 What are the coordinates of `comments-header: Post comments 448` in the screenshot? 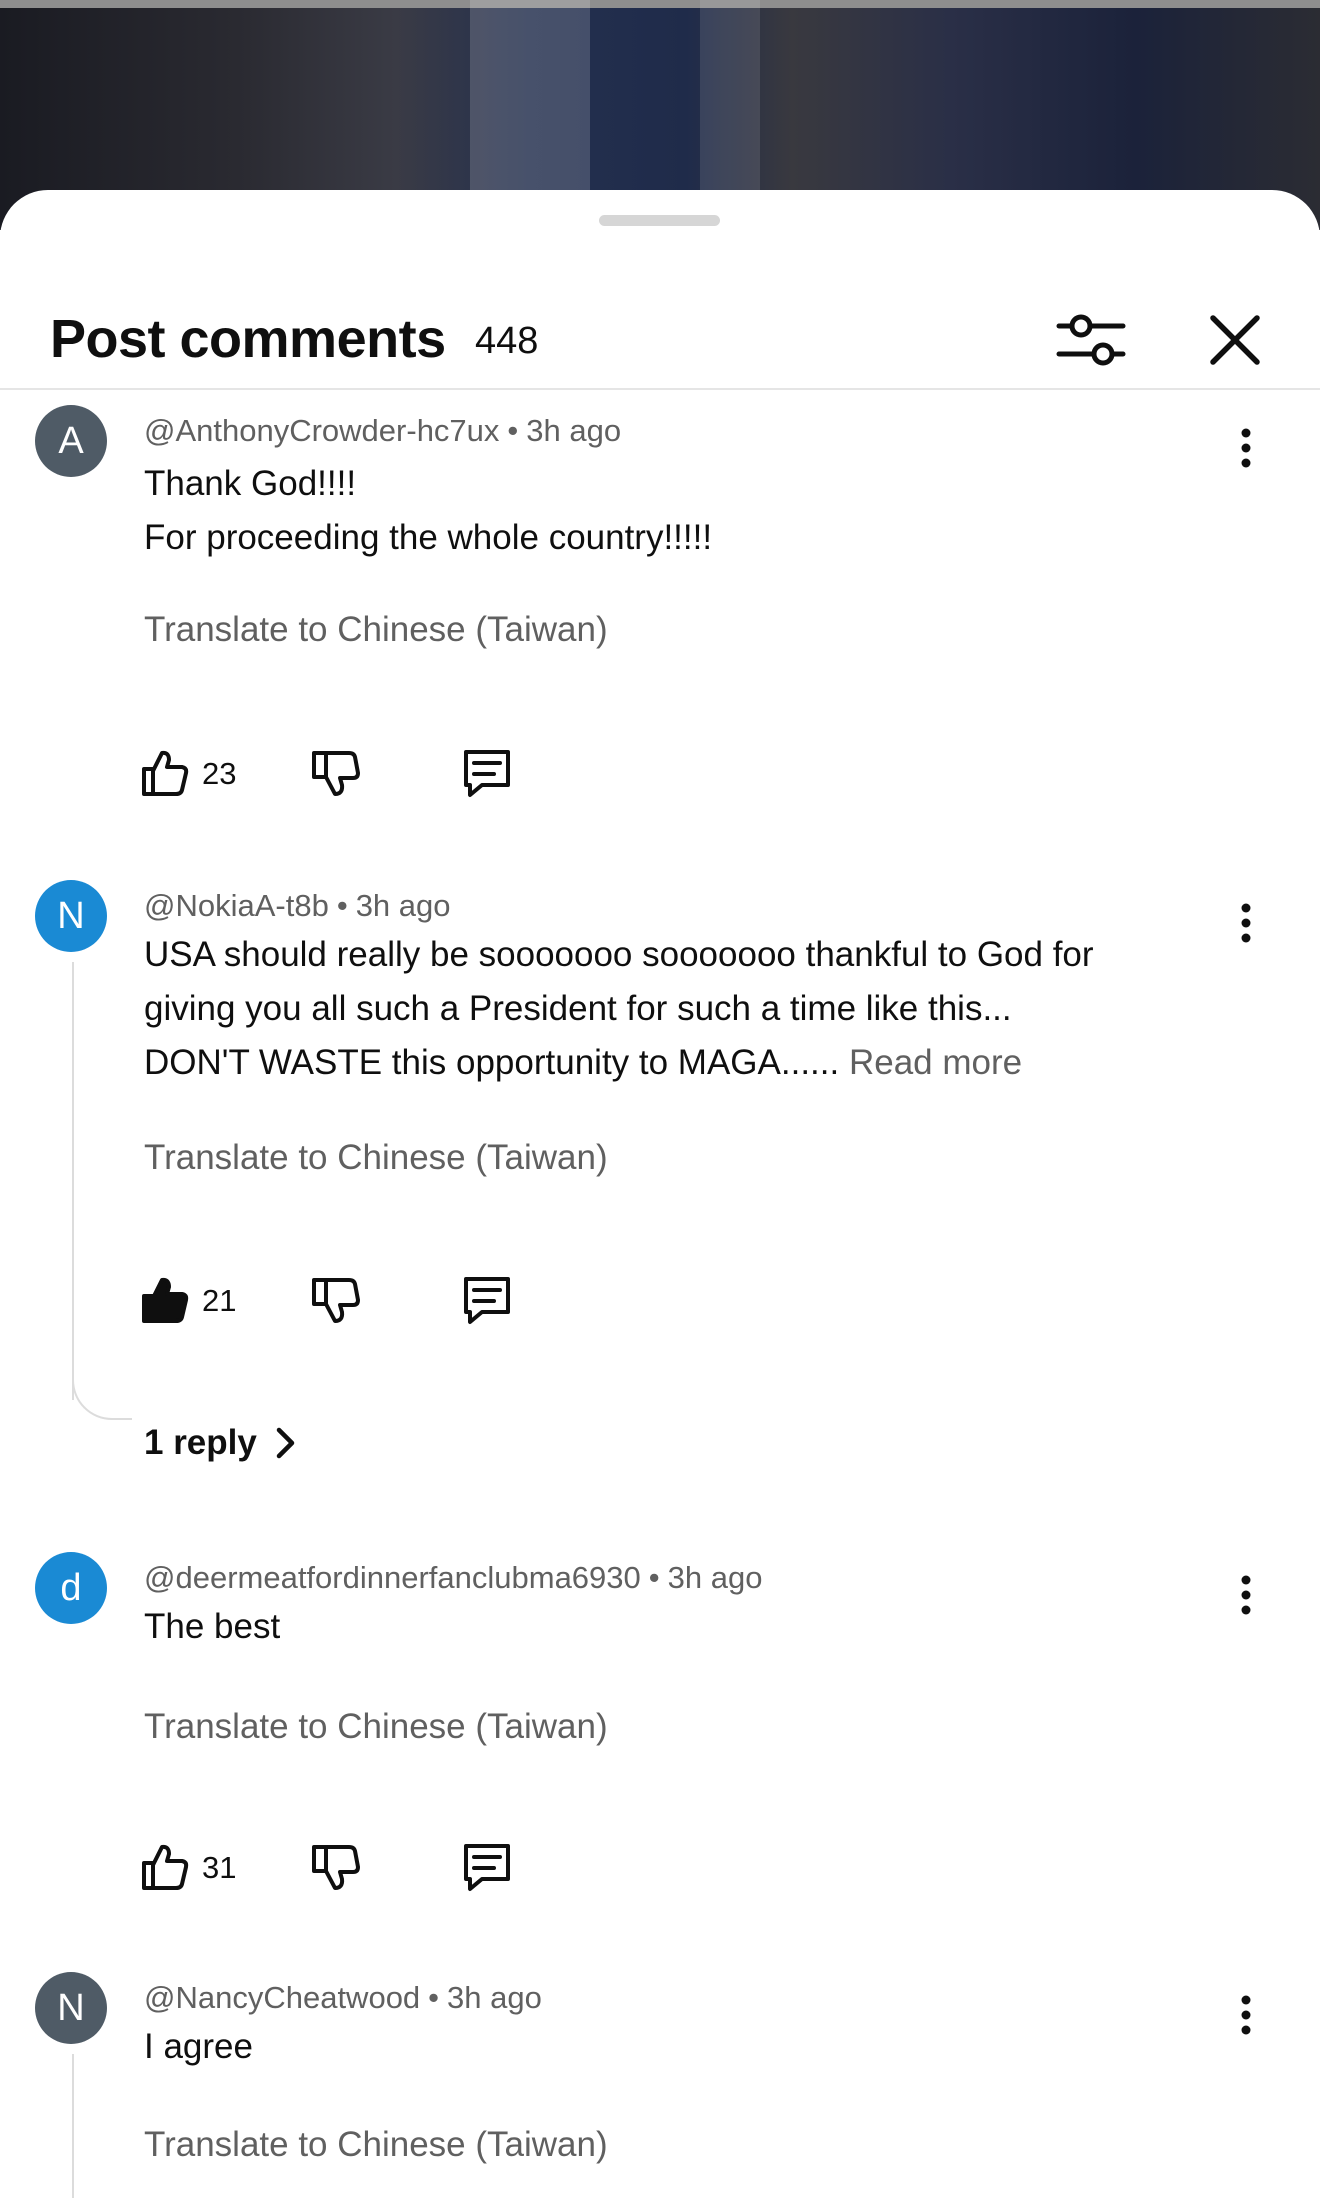 It's located at (660, 325).